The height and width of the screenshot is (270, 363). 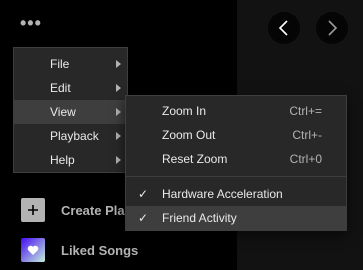 I want to click on menu-item-label: Friend Activity, so click(x=199, y=218).